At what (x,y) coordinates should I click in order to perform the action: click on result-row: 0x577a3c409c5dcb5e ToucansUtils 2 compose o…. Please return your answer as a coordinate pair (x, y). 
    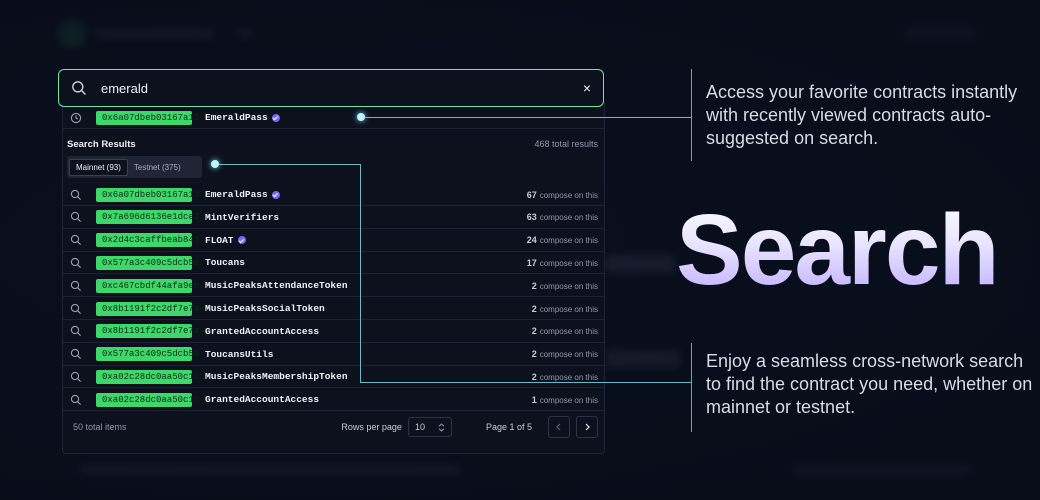
    Looking at the image, I should click on (333, 355).